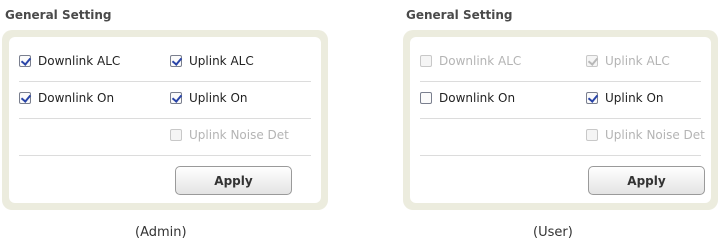 This screenshot has width=718, height=247. Describe the element at coordinates (161, 232) in the screenshot. I see `caption-admin: (Admin)` at that location.